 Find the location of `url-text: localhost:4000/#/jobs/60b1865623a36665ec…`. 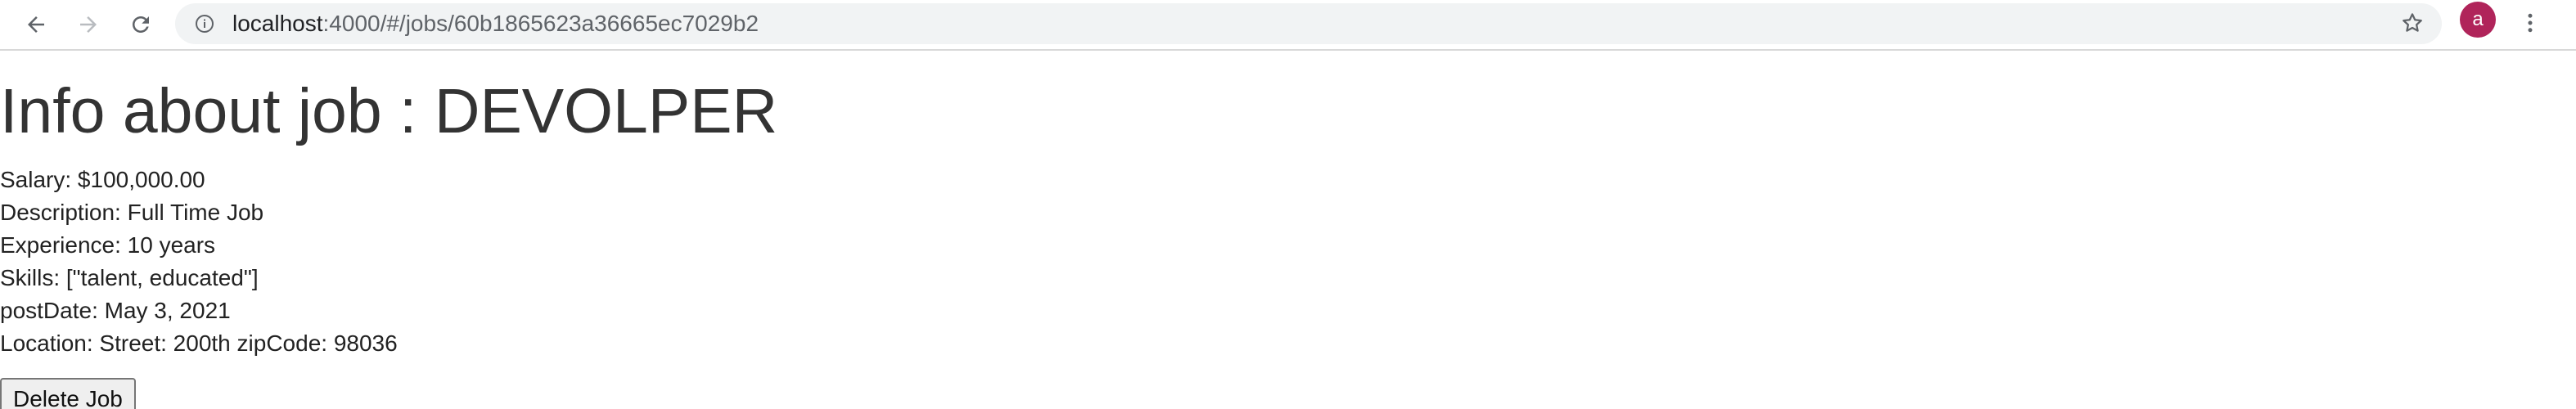

url-text: localhost:4000/#/jobs/60b1865623a36665ec… is located at coordinates (495, 23).